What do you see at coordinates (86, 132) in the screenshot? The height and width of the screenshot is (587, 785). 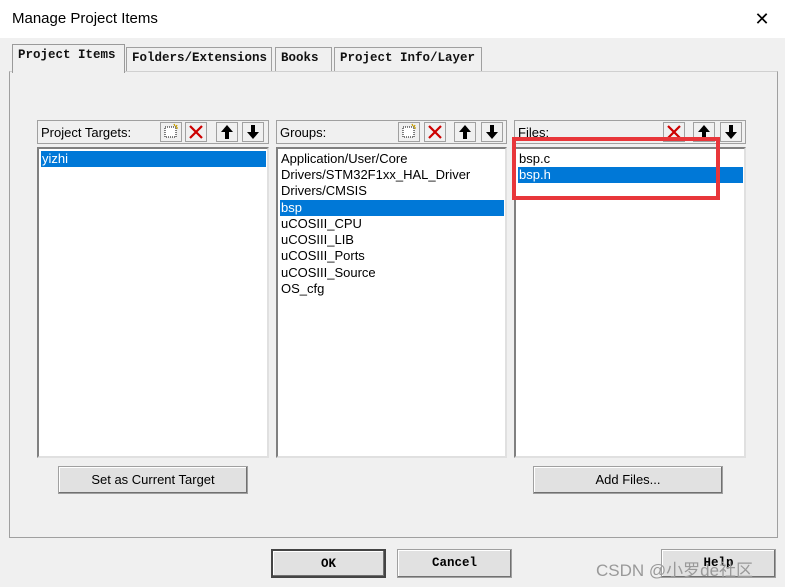 I see `targets-label: Project Targets:` at bounding box center [86, 132].